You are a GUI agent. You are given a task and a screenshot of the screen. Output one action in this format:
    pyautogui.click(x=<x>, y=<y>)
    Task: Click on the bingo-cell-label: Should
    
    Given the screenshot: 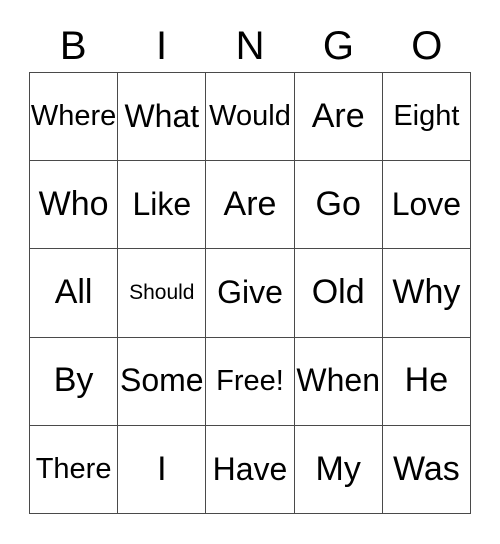 What is the action you would take?
    pyautogui.click(x=162, y=292)
    